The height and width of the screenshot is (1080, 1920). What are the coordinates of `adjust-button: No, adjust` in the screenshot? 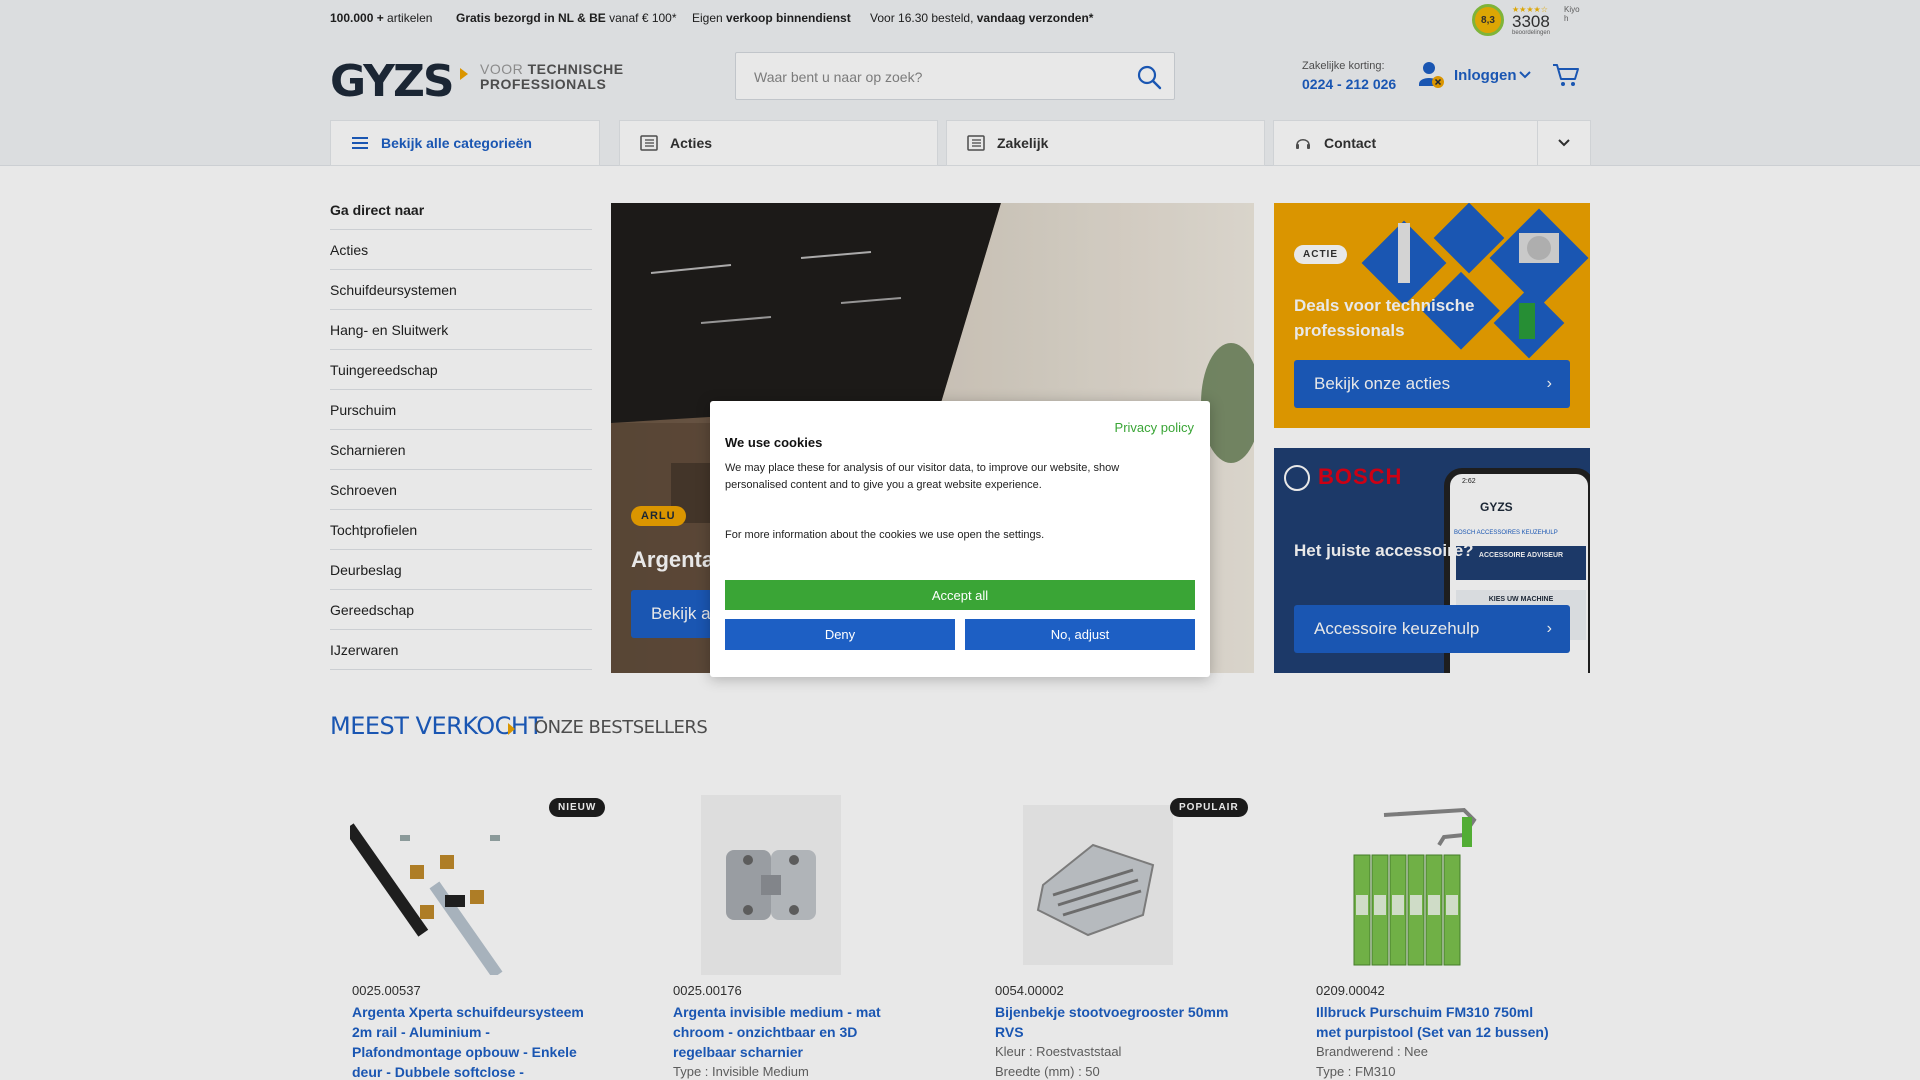 It's located at (1080, 634).